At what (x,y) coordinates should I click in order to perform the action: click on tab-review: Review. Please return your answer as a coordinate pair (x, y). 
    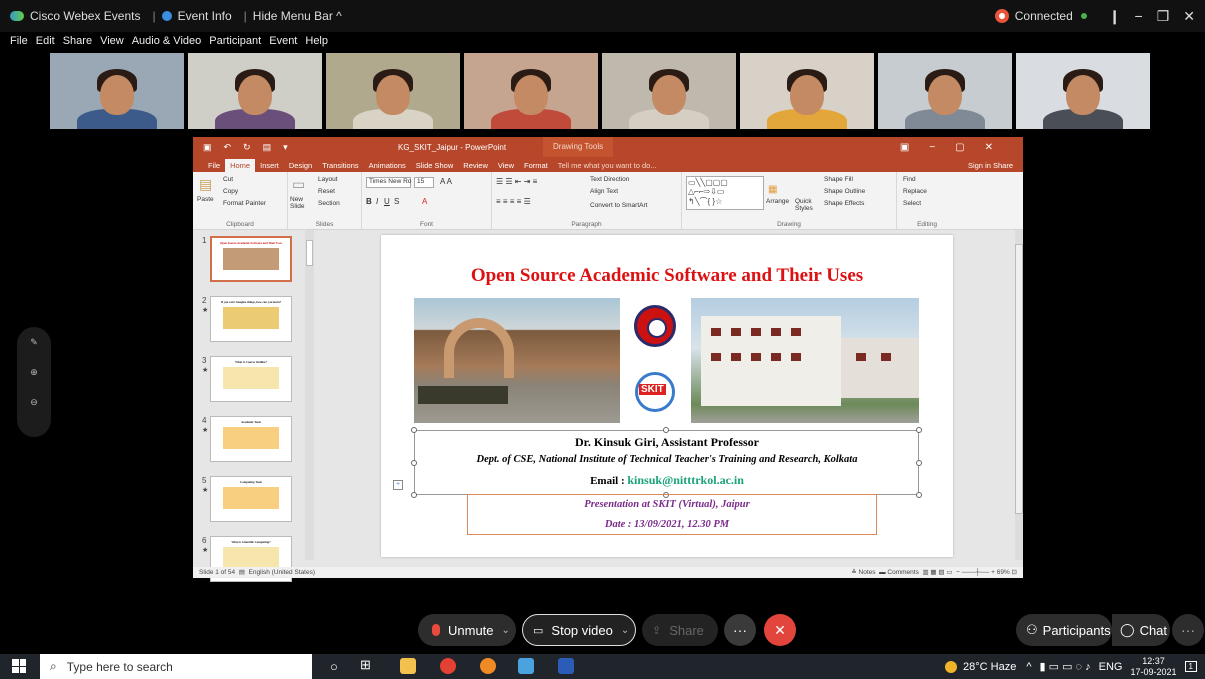
    Looking at the image, I should click on (475, 166).